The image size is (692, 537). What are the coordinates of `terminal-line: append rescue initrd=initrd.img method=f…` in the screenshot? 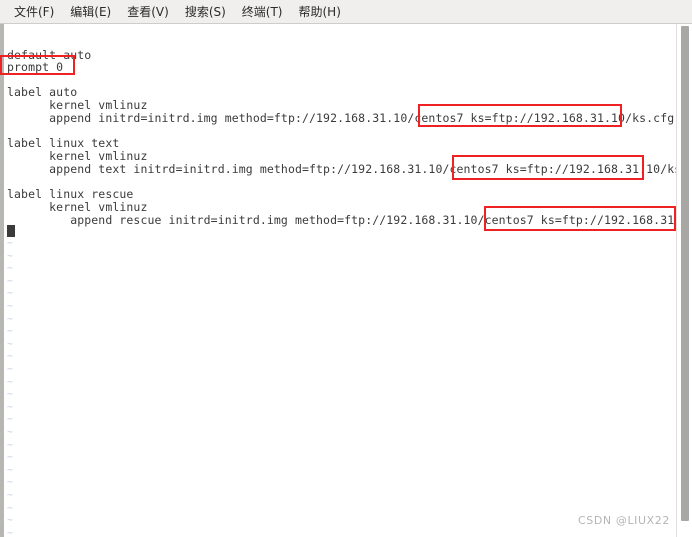 It's located at (341, 220).